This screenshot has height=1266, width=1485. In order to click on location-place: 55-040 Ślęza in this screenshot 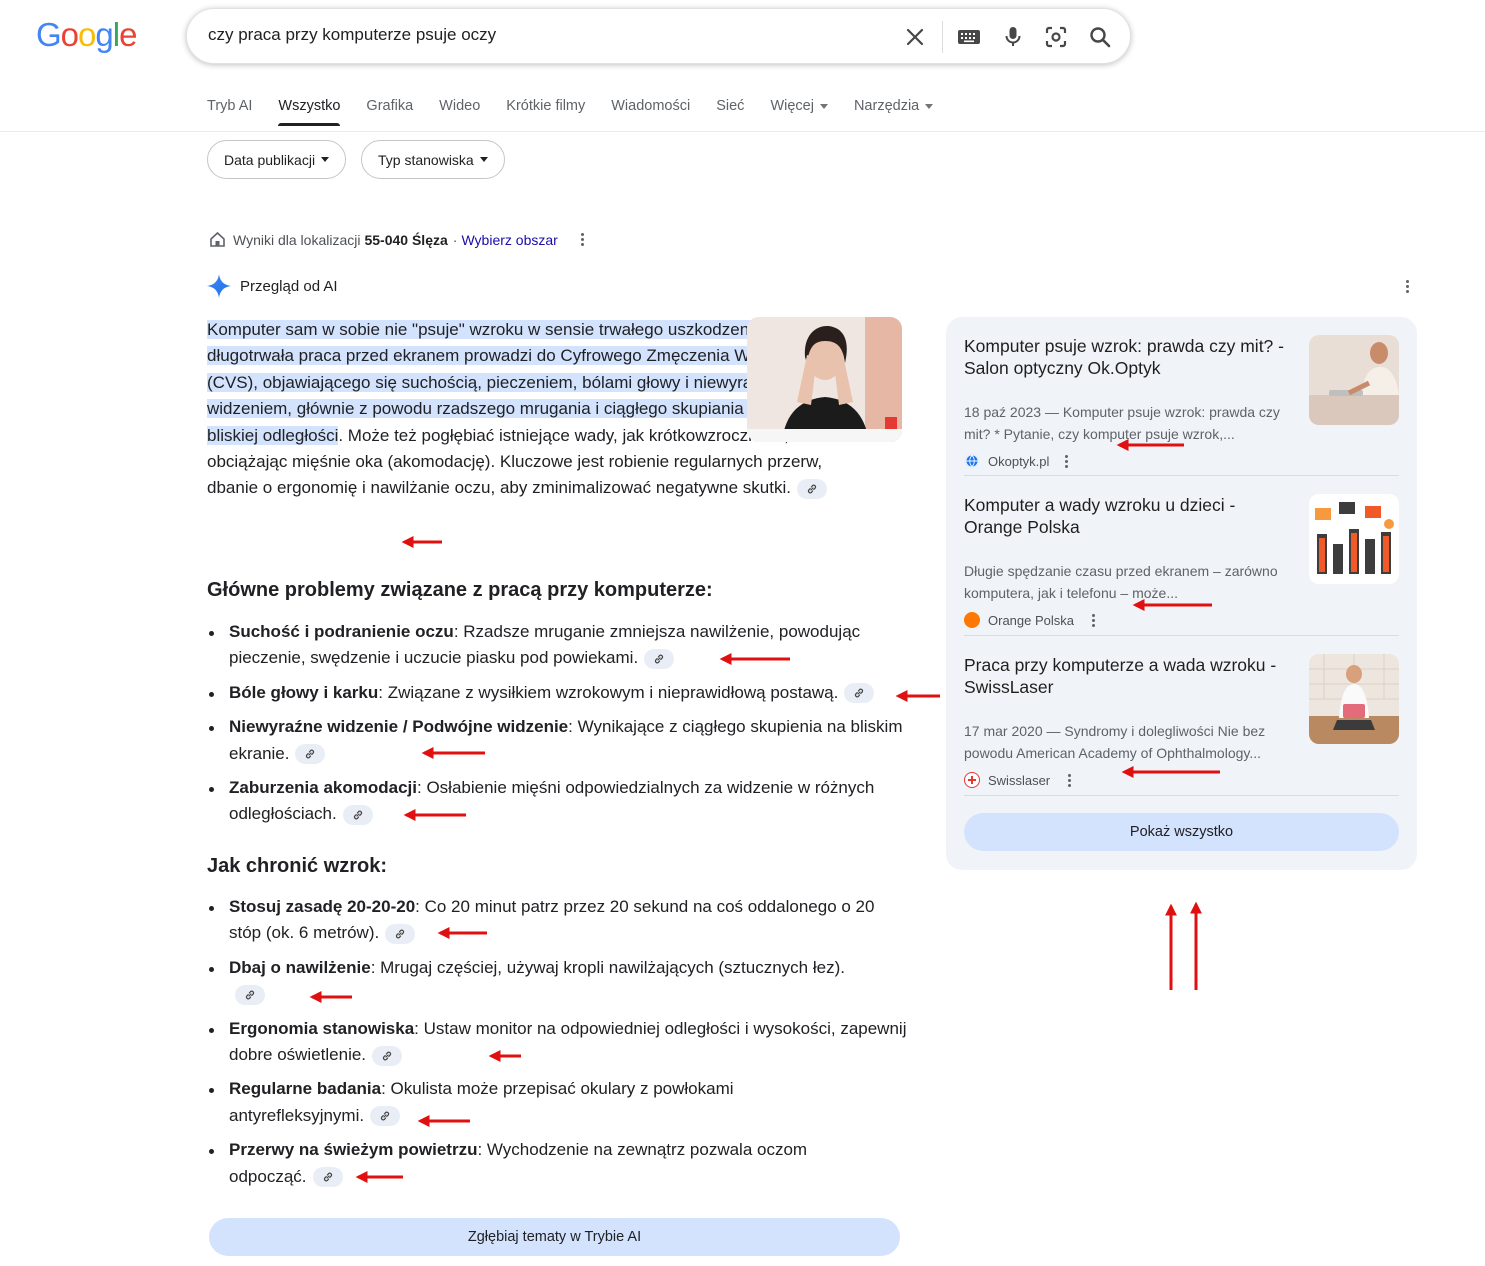, I will do `click(406, 239)`.